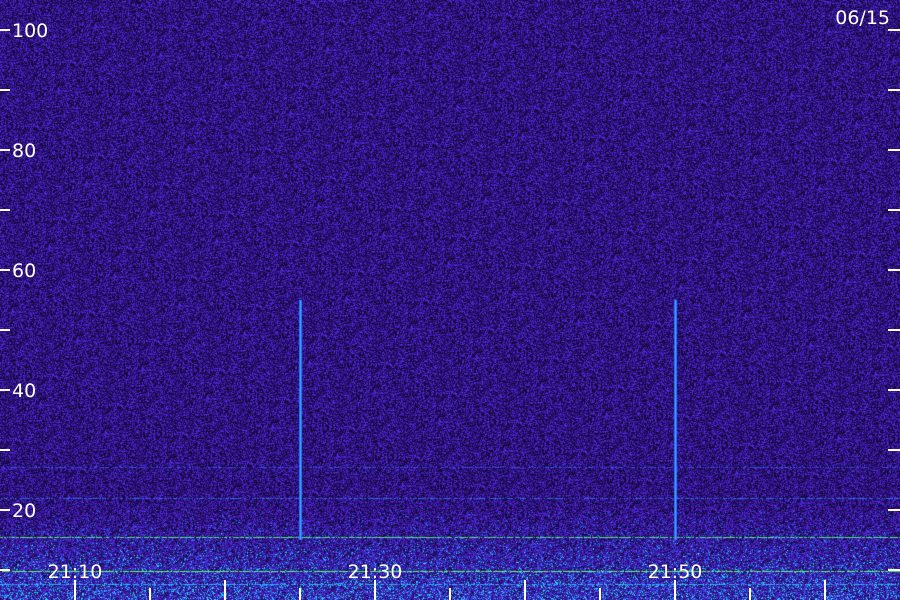 The width and height of the screenshot is (900, 600). Describe the element at coordinates (24, 271) in the screenshot. I see `y-tick-label: 60` at that location.